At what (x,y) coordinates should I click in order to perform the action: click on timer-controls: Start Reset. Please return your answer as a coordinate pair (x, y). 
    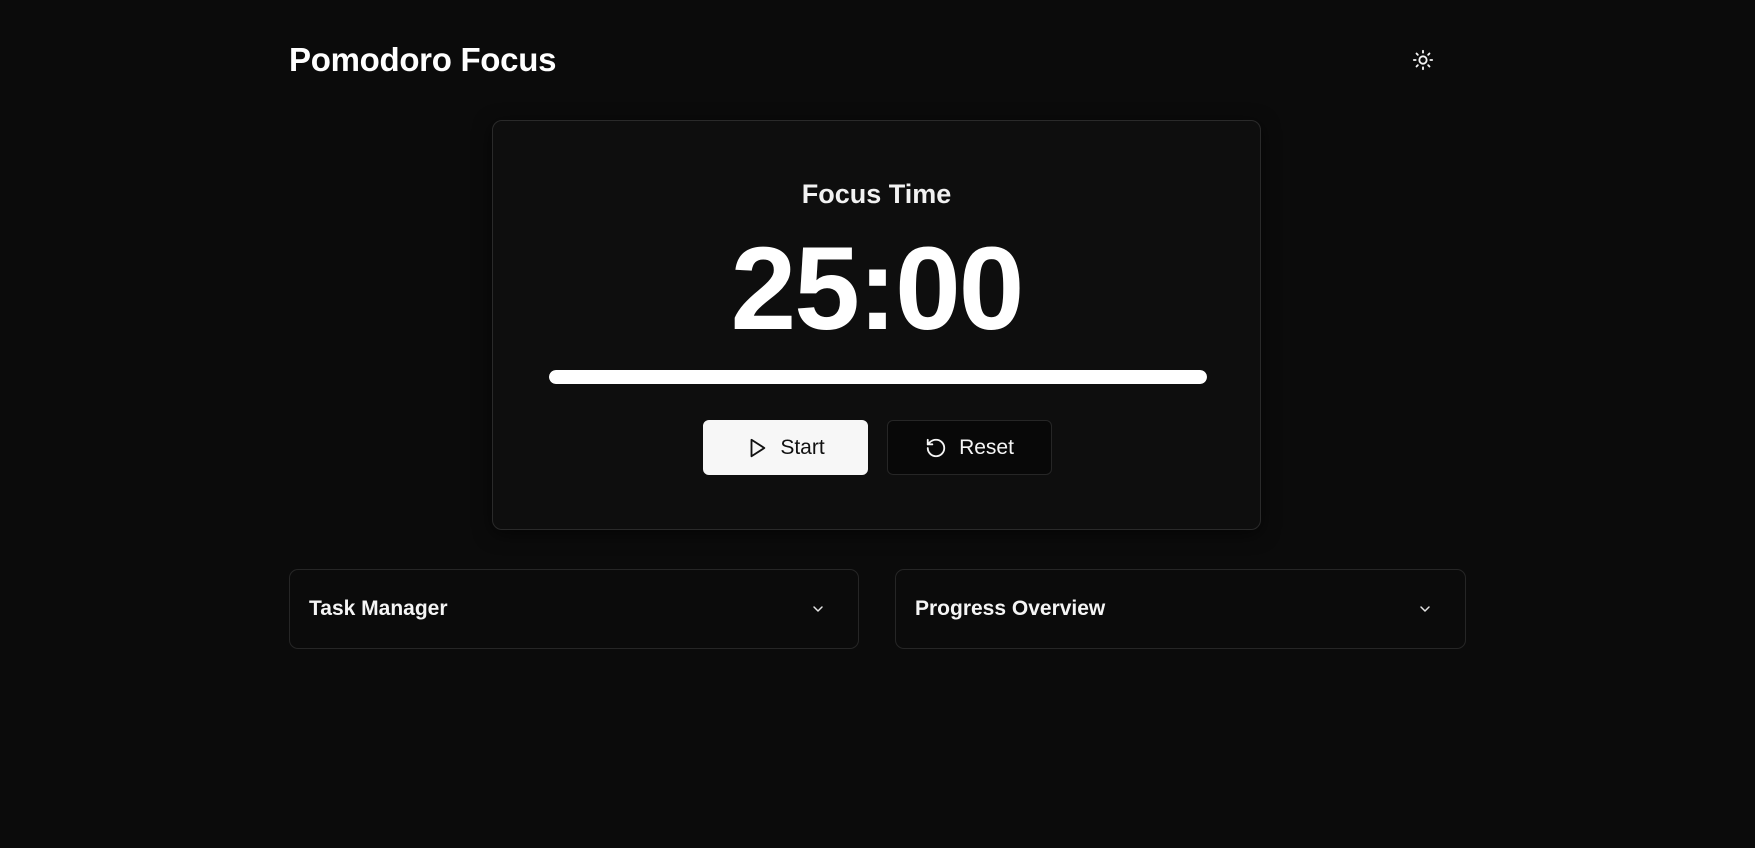
    Looking at the image, I should click on (877, 447).